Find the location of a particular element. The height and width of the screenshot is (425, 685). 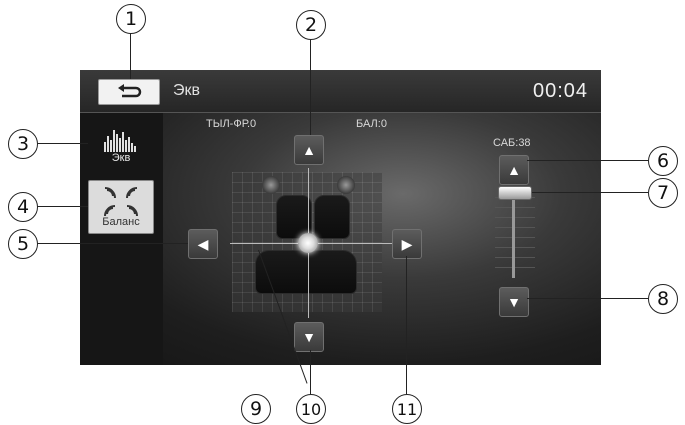

rear-seat-icon is located at coordinates (306, 272).